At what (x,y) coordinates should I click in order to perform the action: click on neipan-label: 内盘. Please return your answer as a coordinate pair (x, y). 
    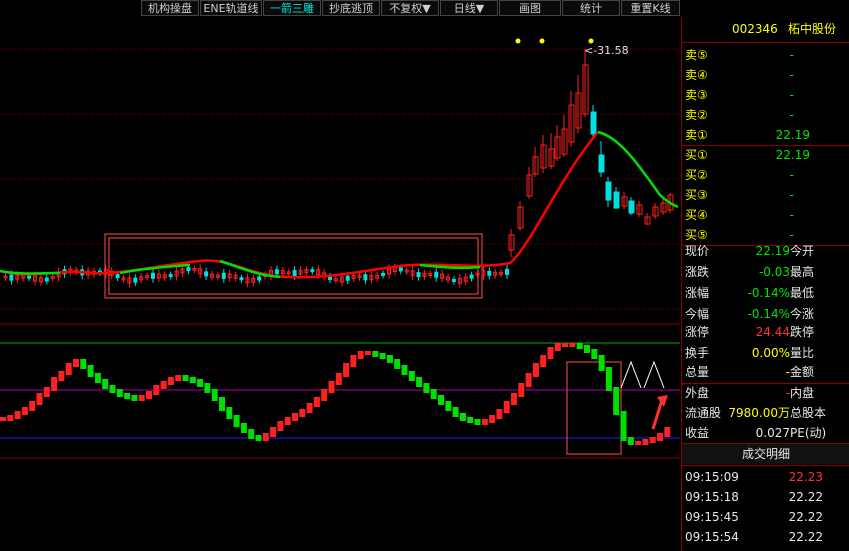
    Looking at the image, I should click on (802, 393).